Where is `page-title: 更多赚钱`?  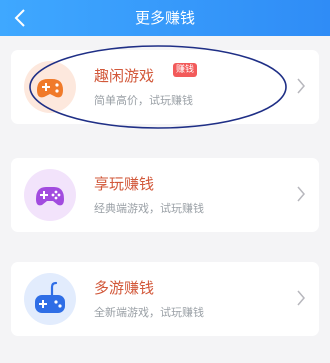
page-title: 更多赚钱 is located at coordinates (164, 18).